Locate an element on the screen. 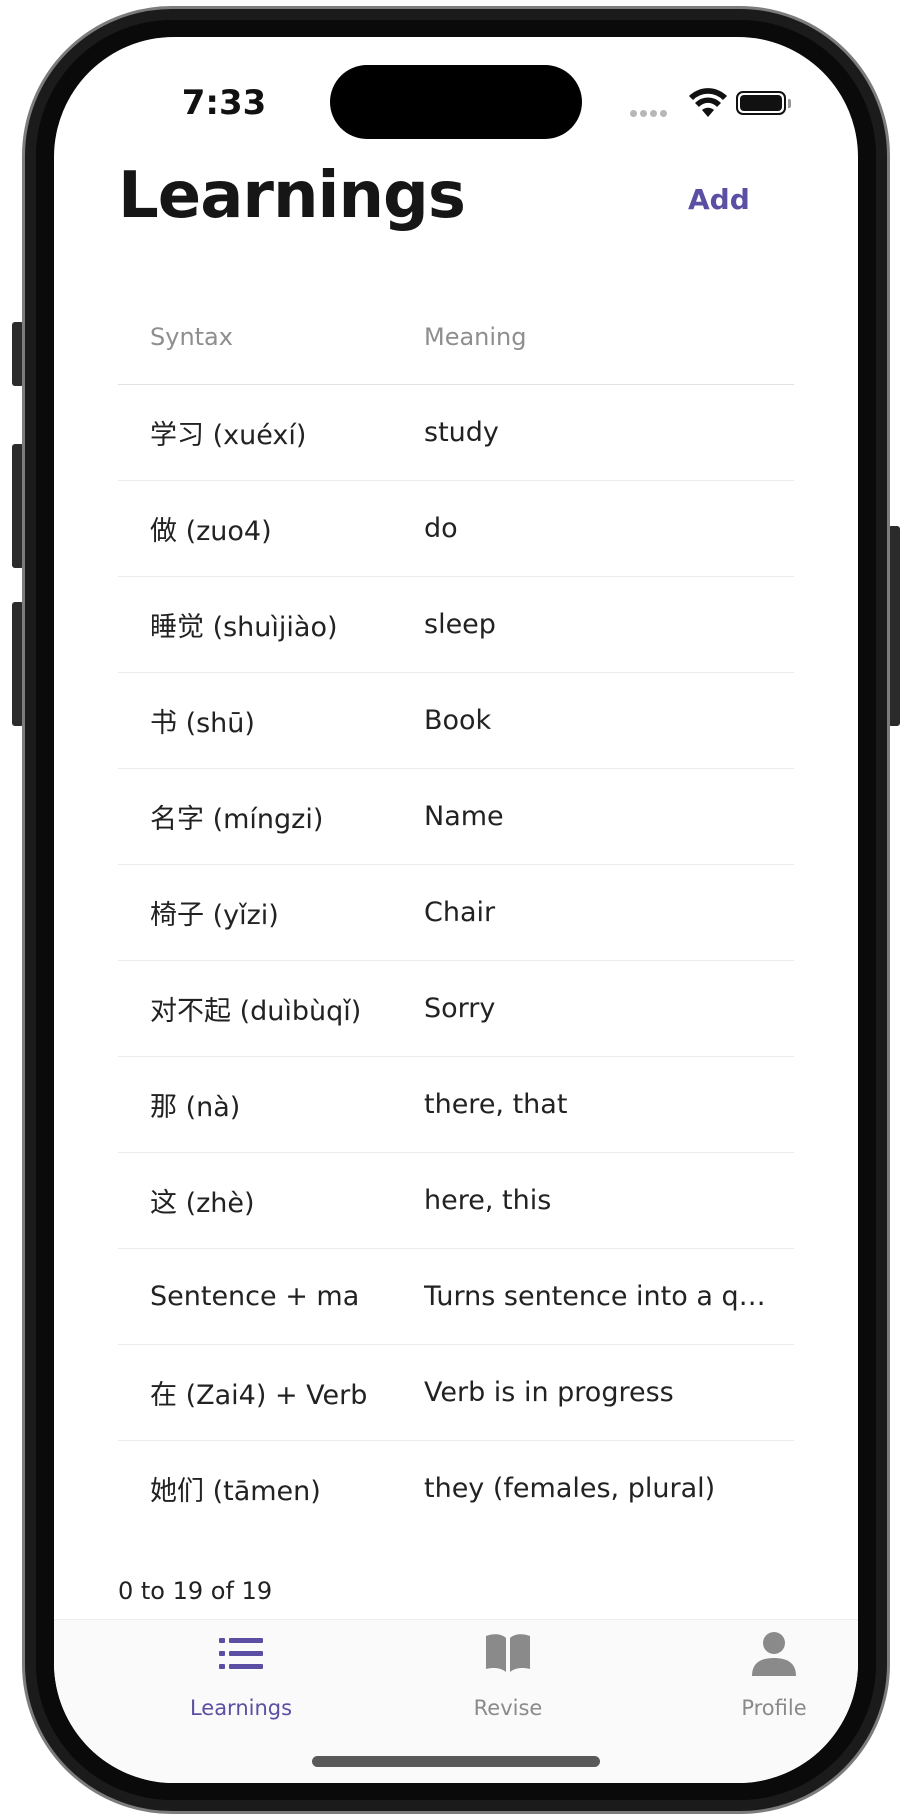  table-row: 她们 (tāmen) they (females, plural) is located at coordinates (456, 1477).